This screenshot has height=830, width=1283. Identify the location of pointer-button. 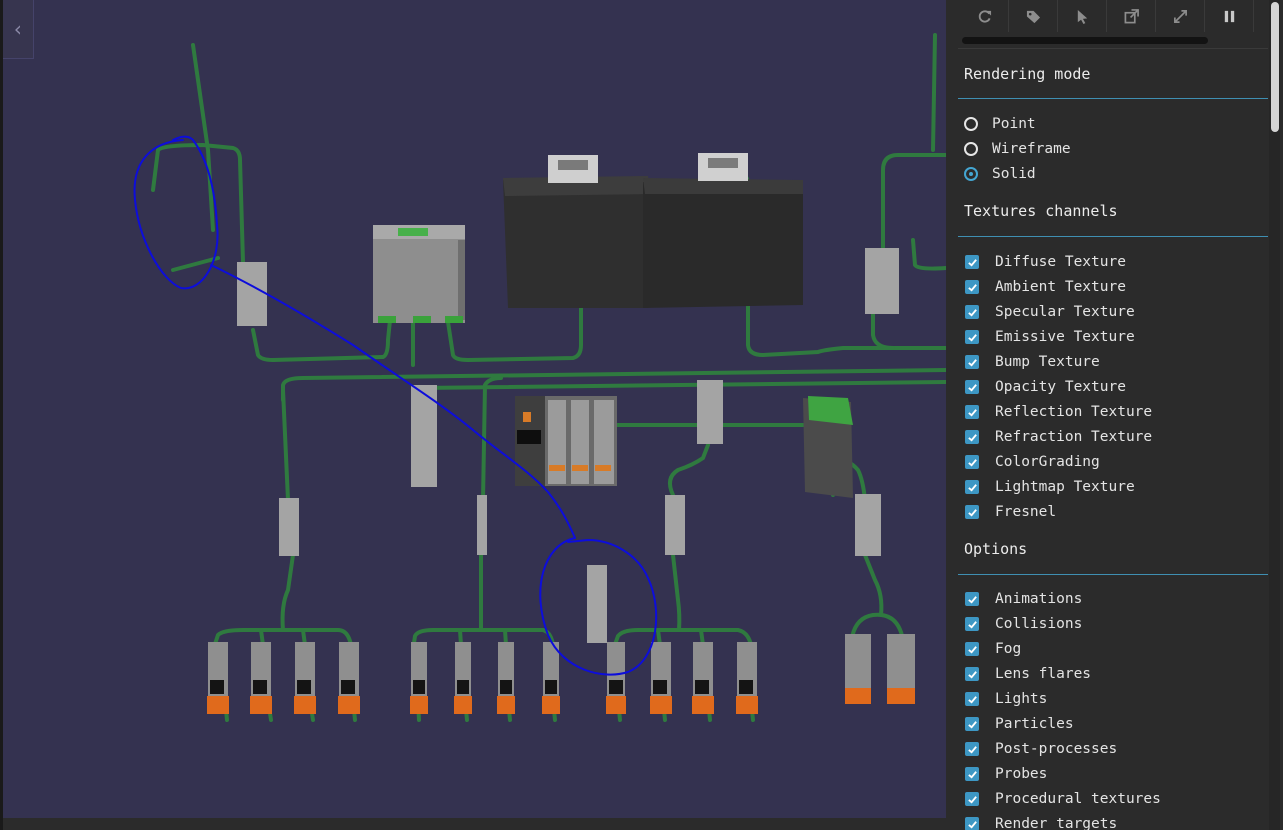
(1082, 16).